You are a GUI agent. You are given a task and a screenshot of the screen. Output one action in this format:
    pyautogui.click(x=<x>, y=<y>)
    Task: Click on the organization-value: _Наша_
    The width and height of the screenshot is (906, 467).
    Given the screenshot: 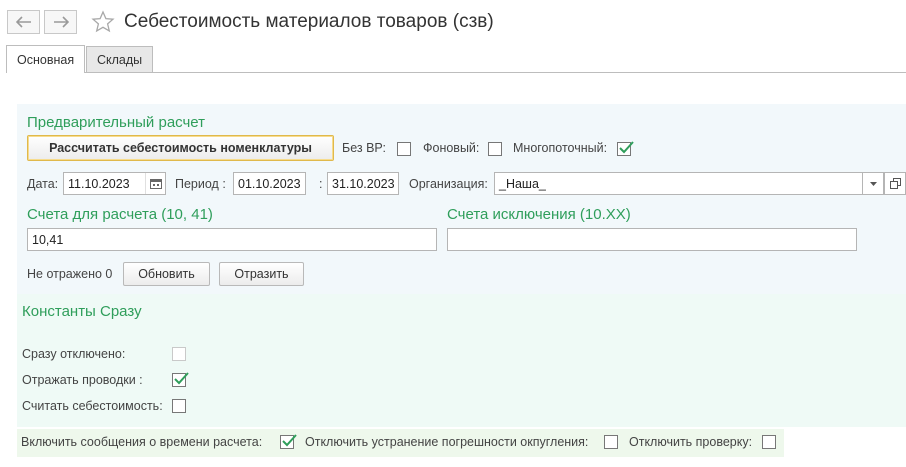 What is the action you would take?
    pyautogui.click(x=522, y=183)
    